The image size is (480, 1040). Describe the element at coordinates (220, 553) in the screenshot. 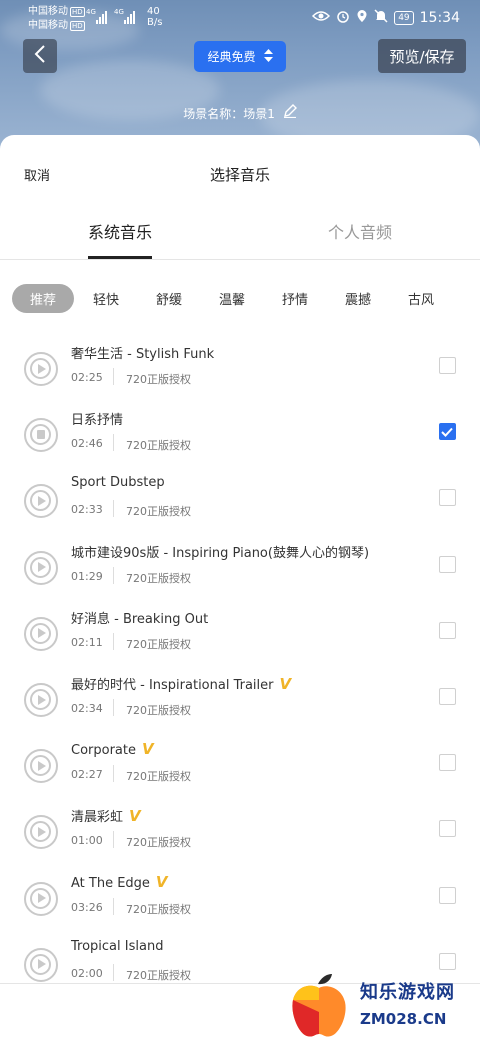

I see `track-title: 城市建设90s版 - Inspiring Piano(鼓舞人心的钢琴)` at that location.